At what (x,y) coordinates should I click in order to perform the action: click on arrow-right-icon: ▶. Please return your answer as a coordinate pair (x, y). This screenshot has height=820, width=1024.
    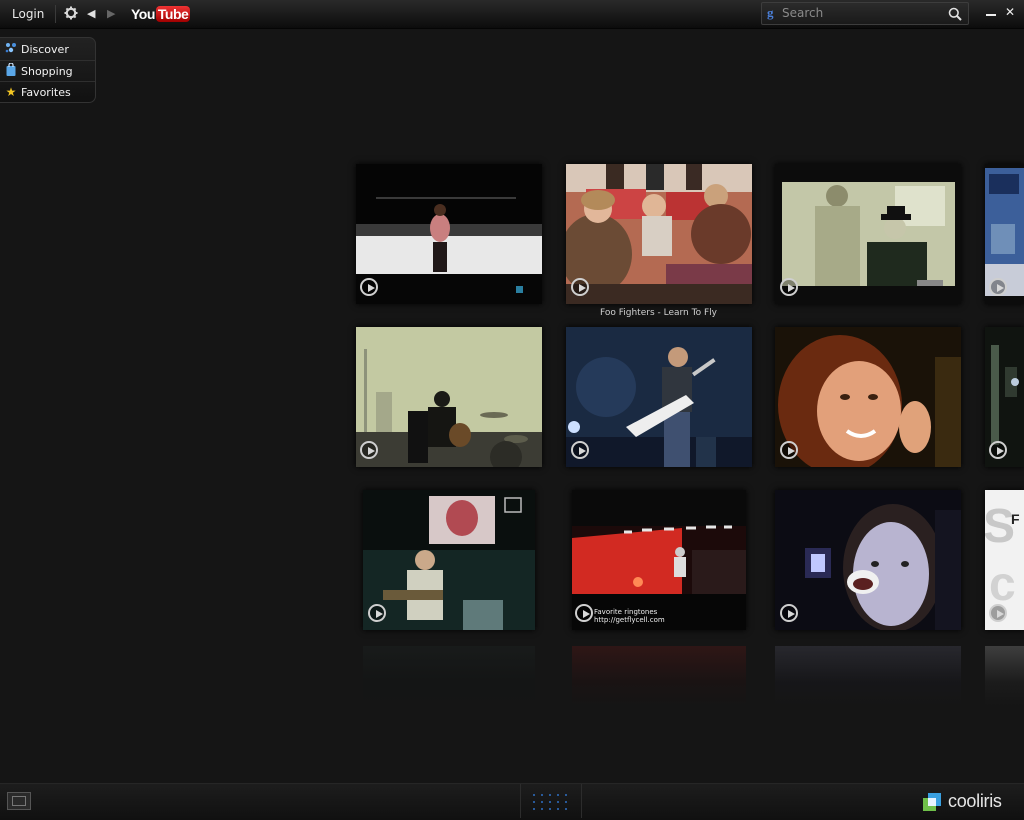
    Looking at the image, I should click on (111, 13).